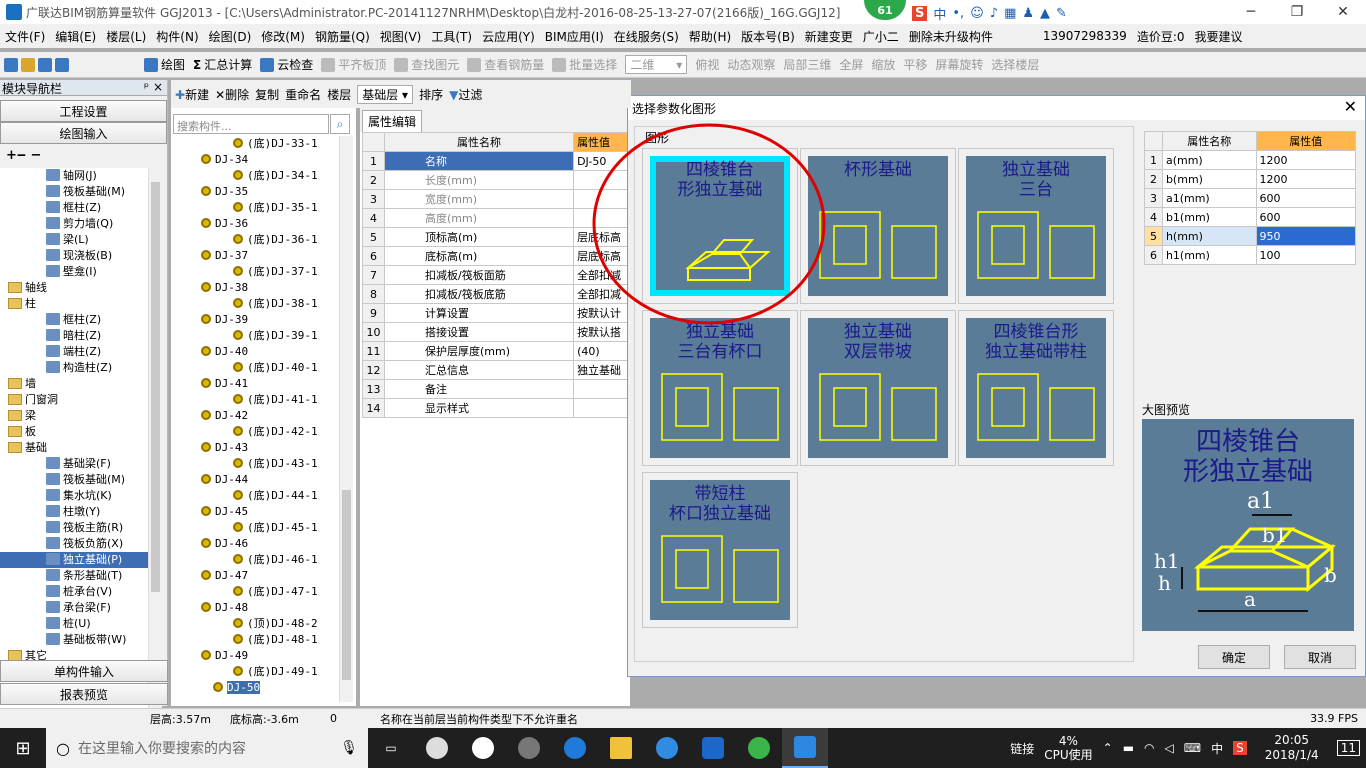 The width and height of the screenshot is (1366, 768). What do you see at coordinates (257, 672) in the screenshot?
I see `component-child: (底)DJ-49-1` at bounding box center [257, 672].